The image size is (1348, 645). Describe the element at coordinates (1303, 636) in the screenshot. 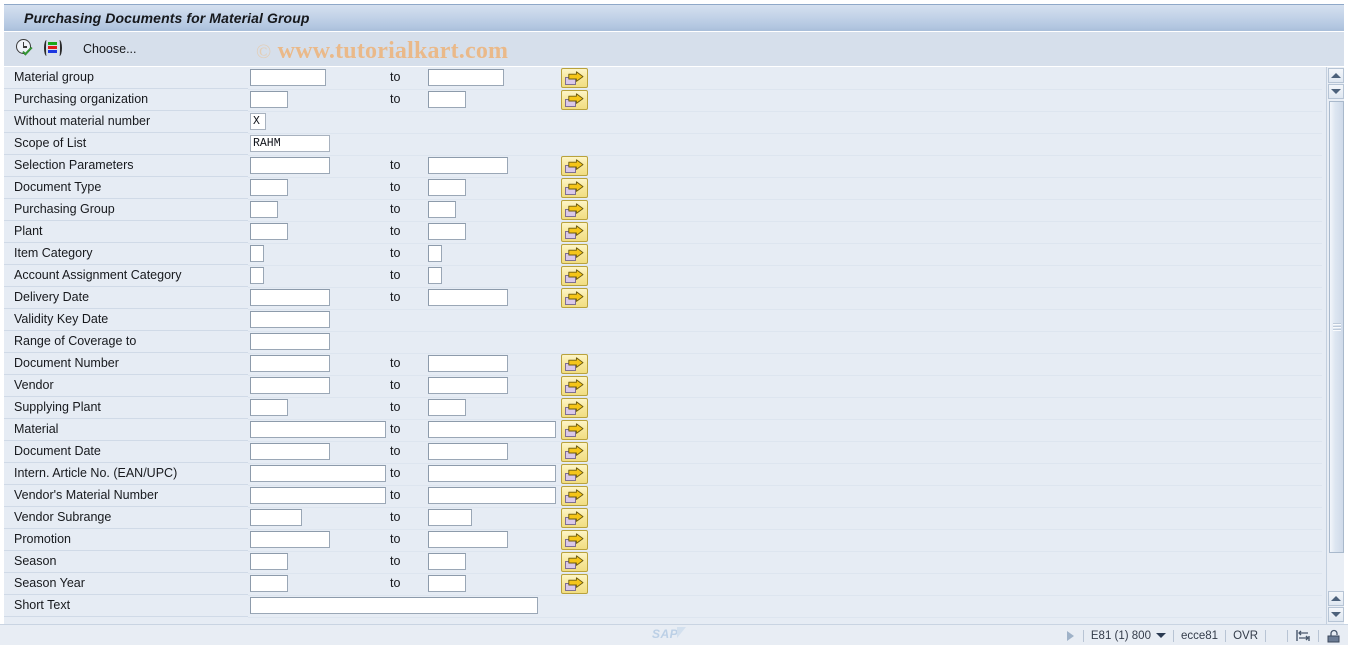

I see `data-transfer-icon` at that location.